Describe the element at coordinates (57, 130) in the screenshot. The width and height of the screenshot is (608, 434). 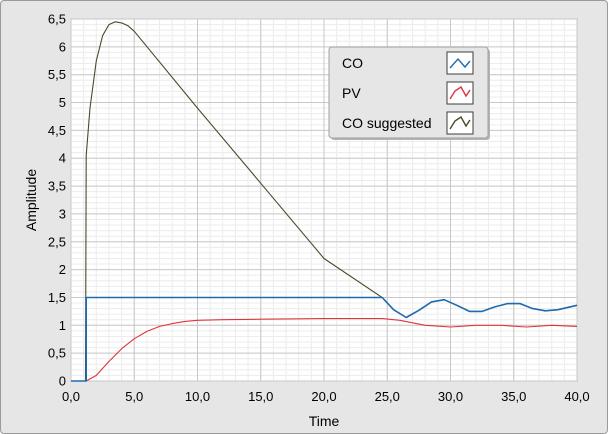
I see `y-tick-label: 4,5` at that location.